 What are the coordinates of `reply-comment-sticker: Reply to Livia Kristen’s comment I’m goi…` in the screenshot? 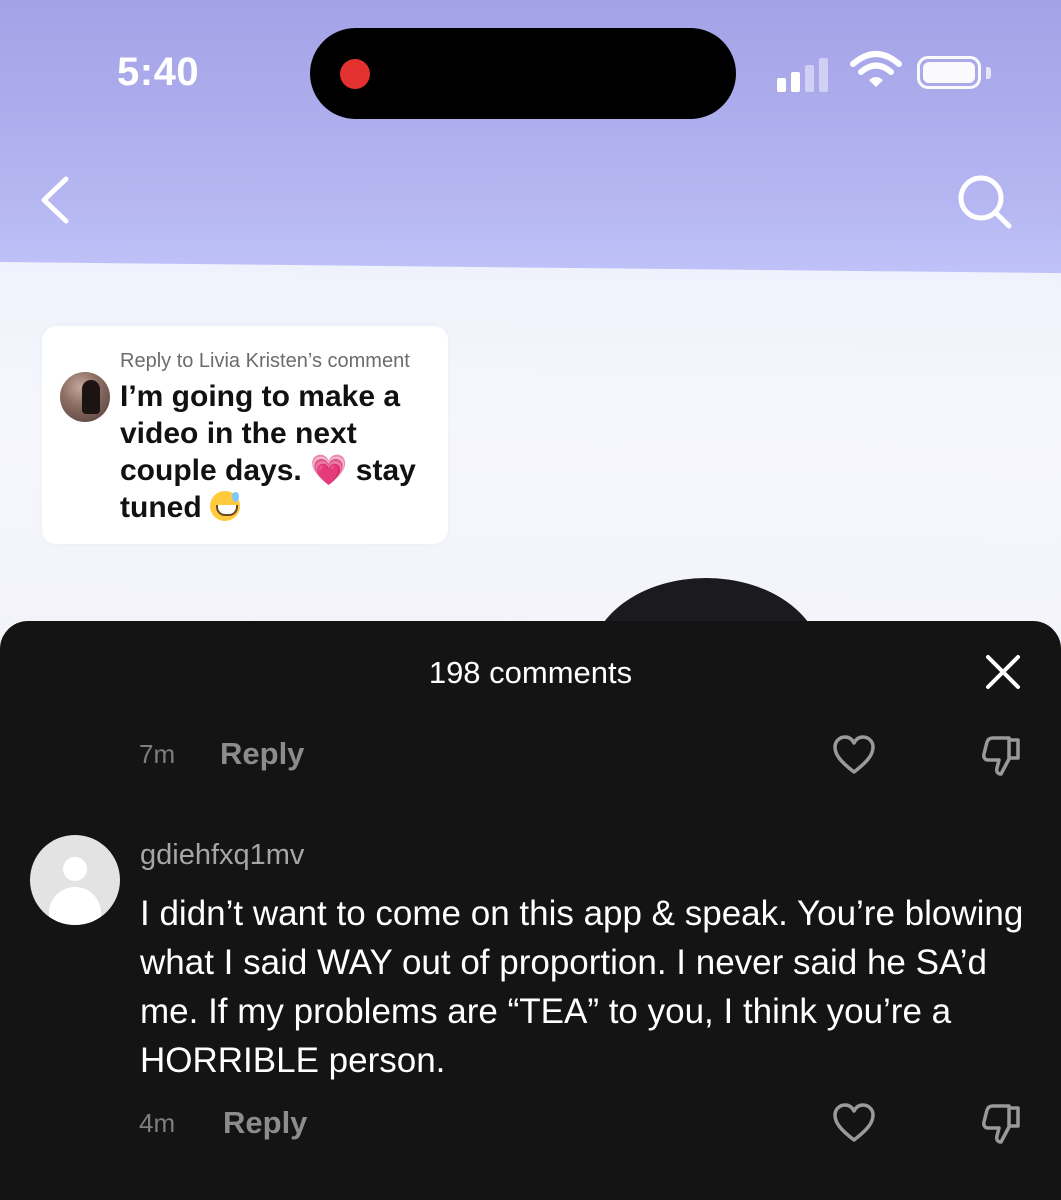 It's located at (245, 435).